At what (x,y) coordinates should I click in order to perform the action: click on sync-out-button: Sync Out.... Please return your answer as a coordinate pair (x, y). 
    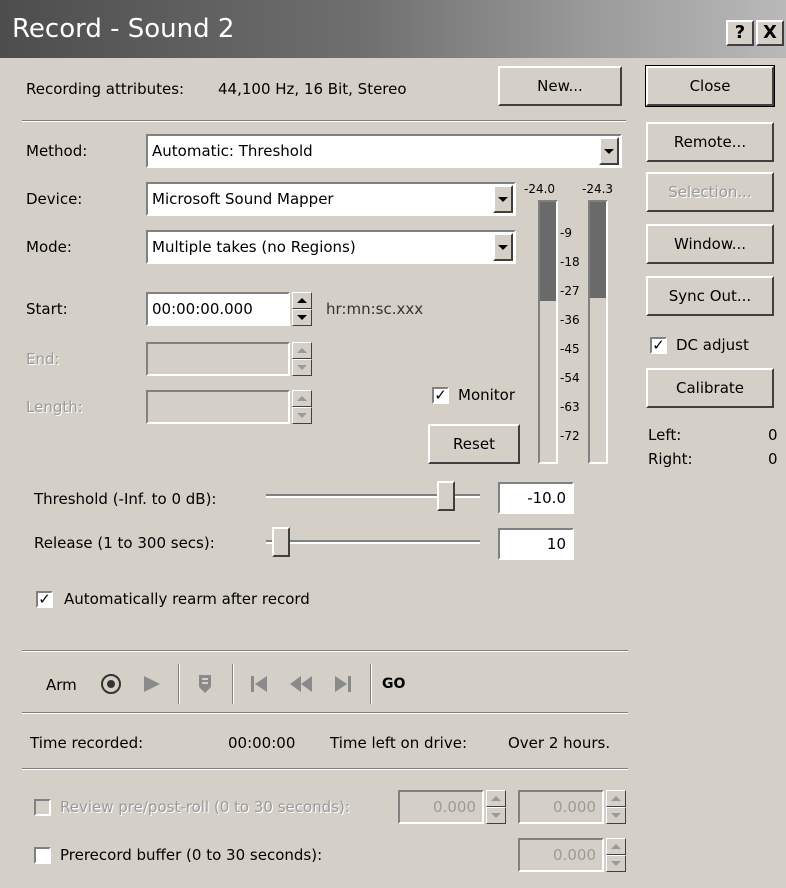
    Looking at the image, I should click on (710, 296).